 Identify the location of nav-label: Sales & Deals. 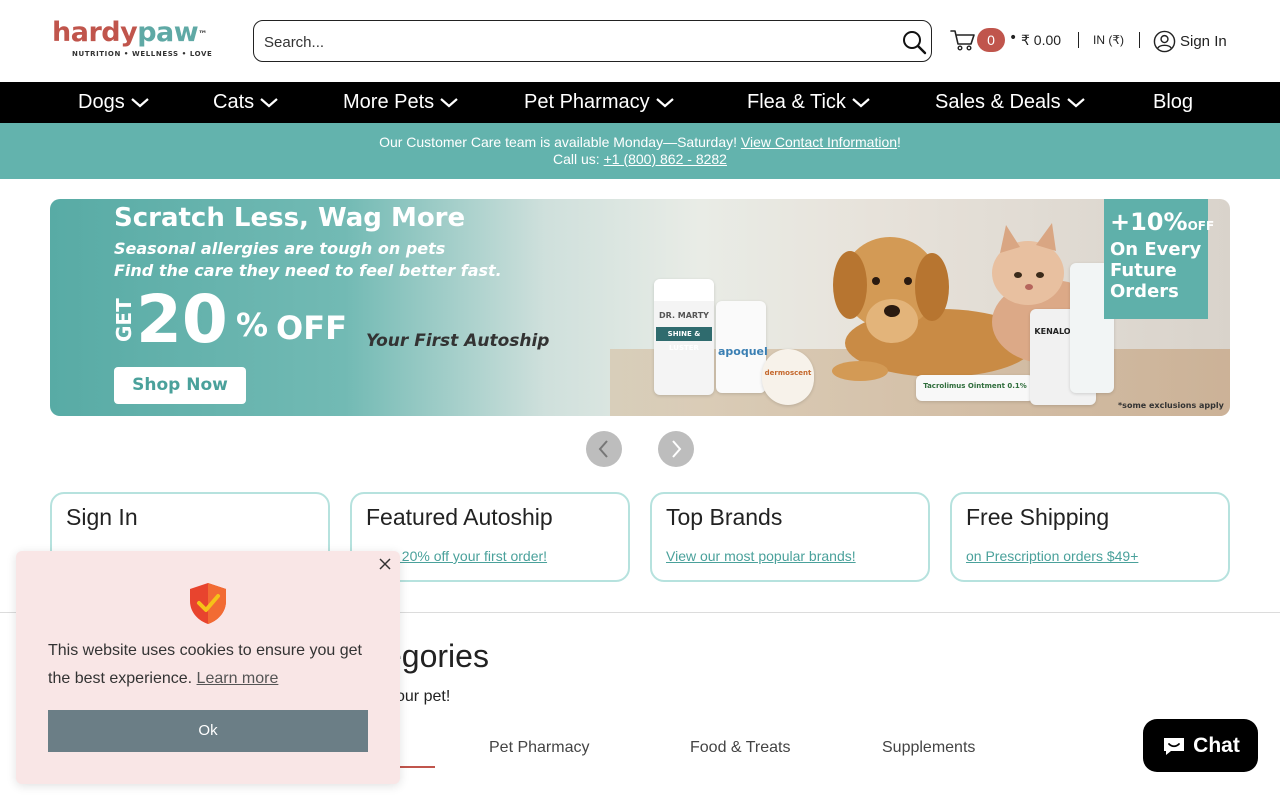
(998, 102).